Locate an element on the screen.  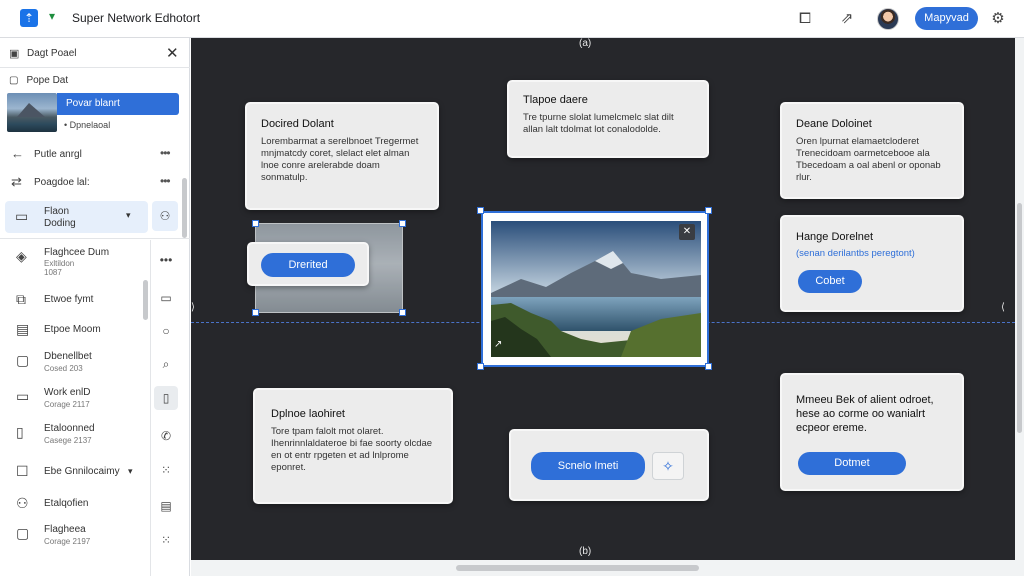
selected-page-item: Povar blanrt is located at coordinates (118, 104).